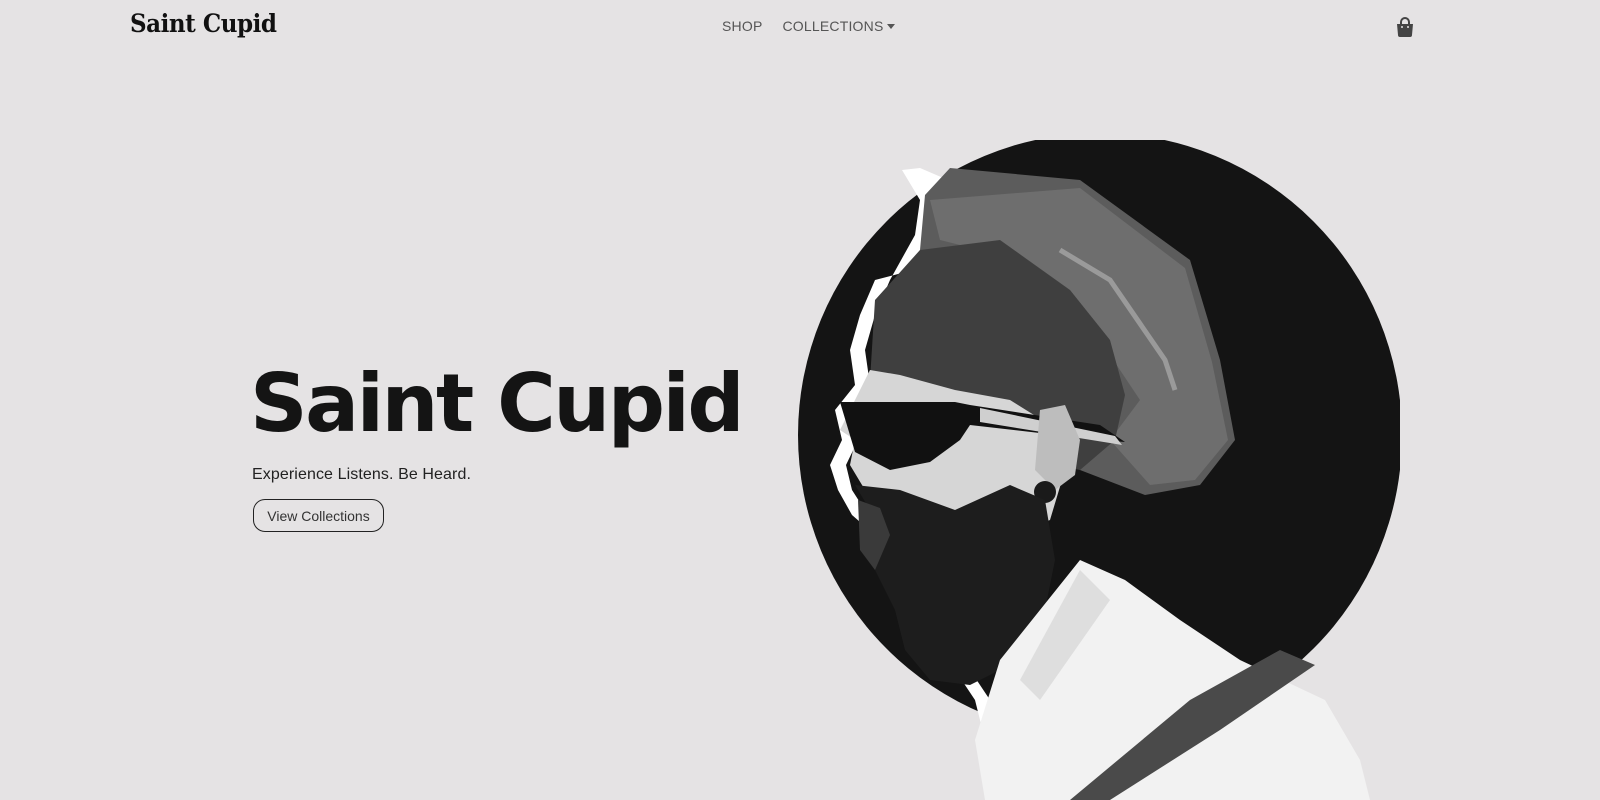 The image size is (1600, 800). I want to click on nav-item-collections: COLLECTIONS, so click(839, 26).